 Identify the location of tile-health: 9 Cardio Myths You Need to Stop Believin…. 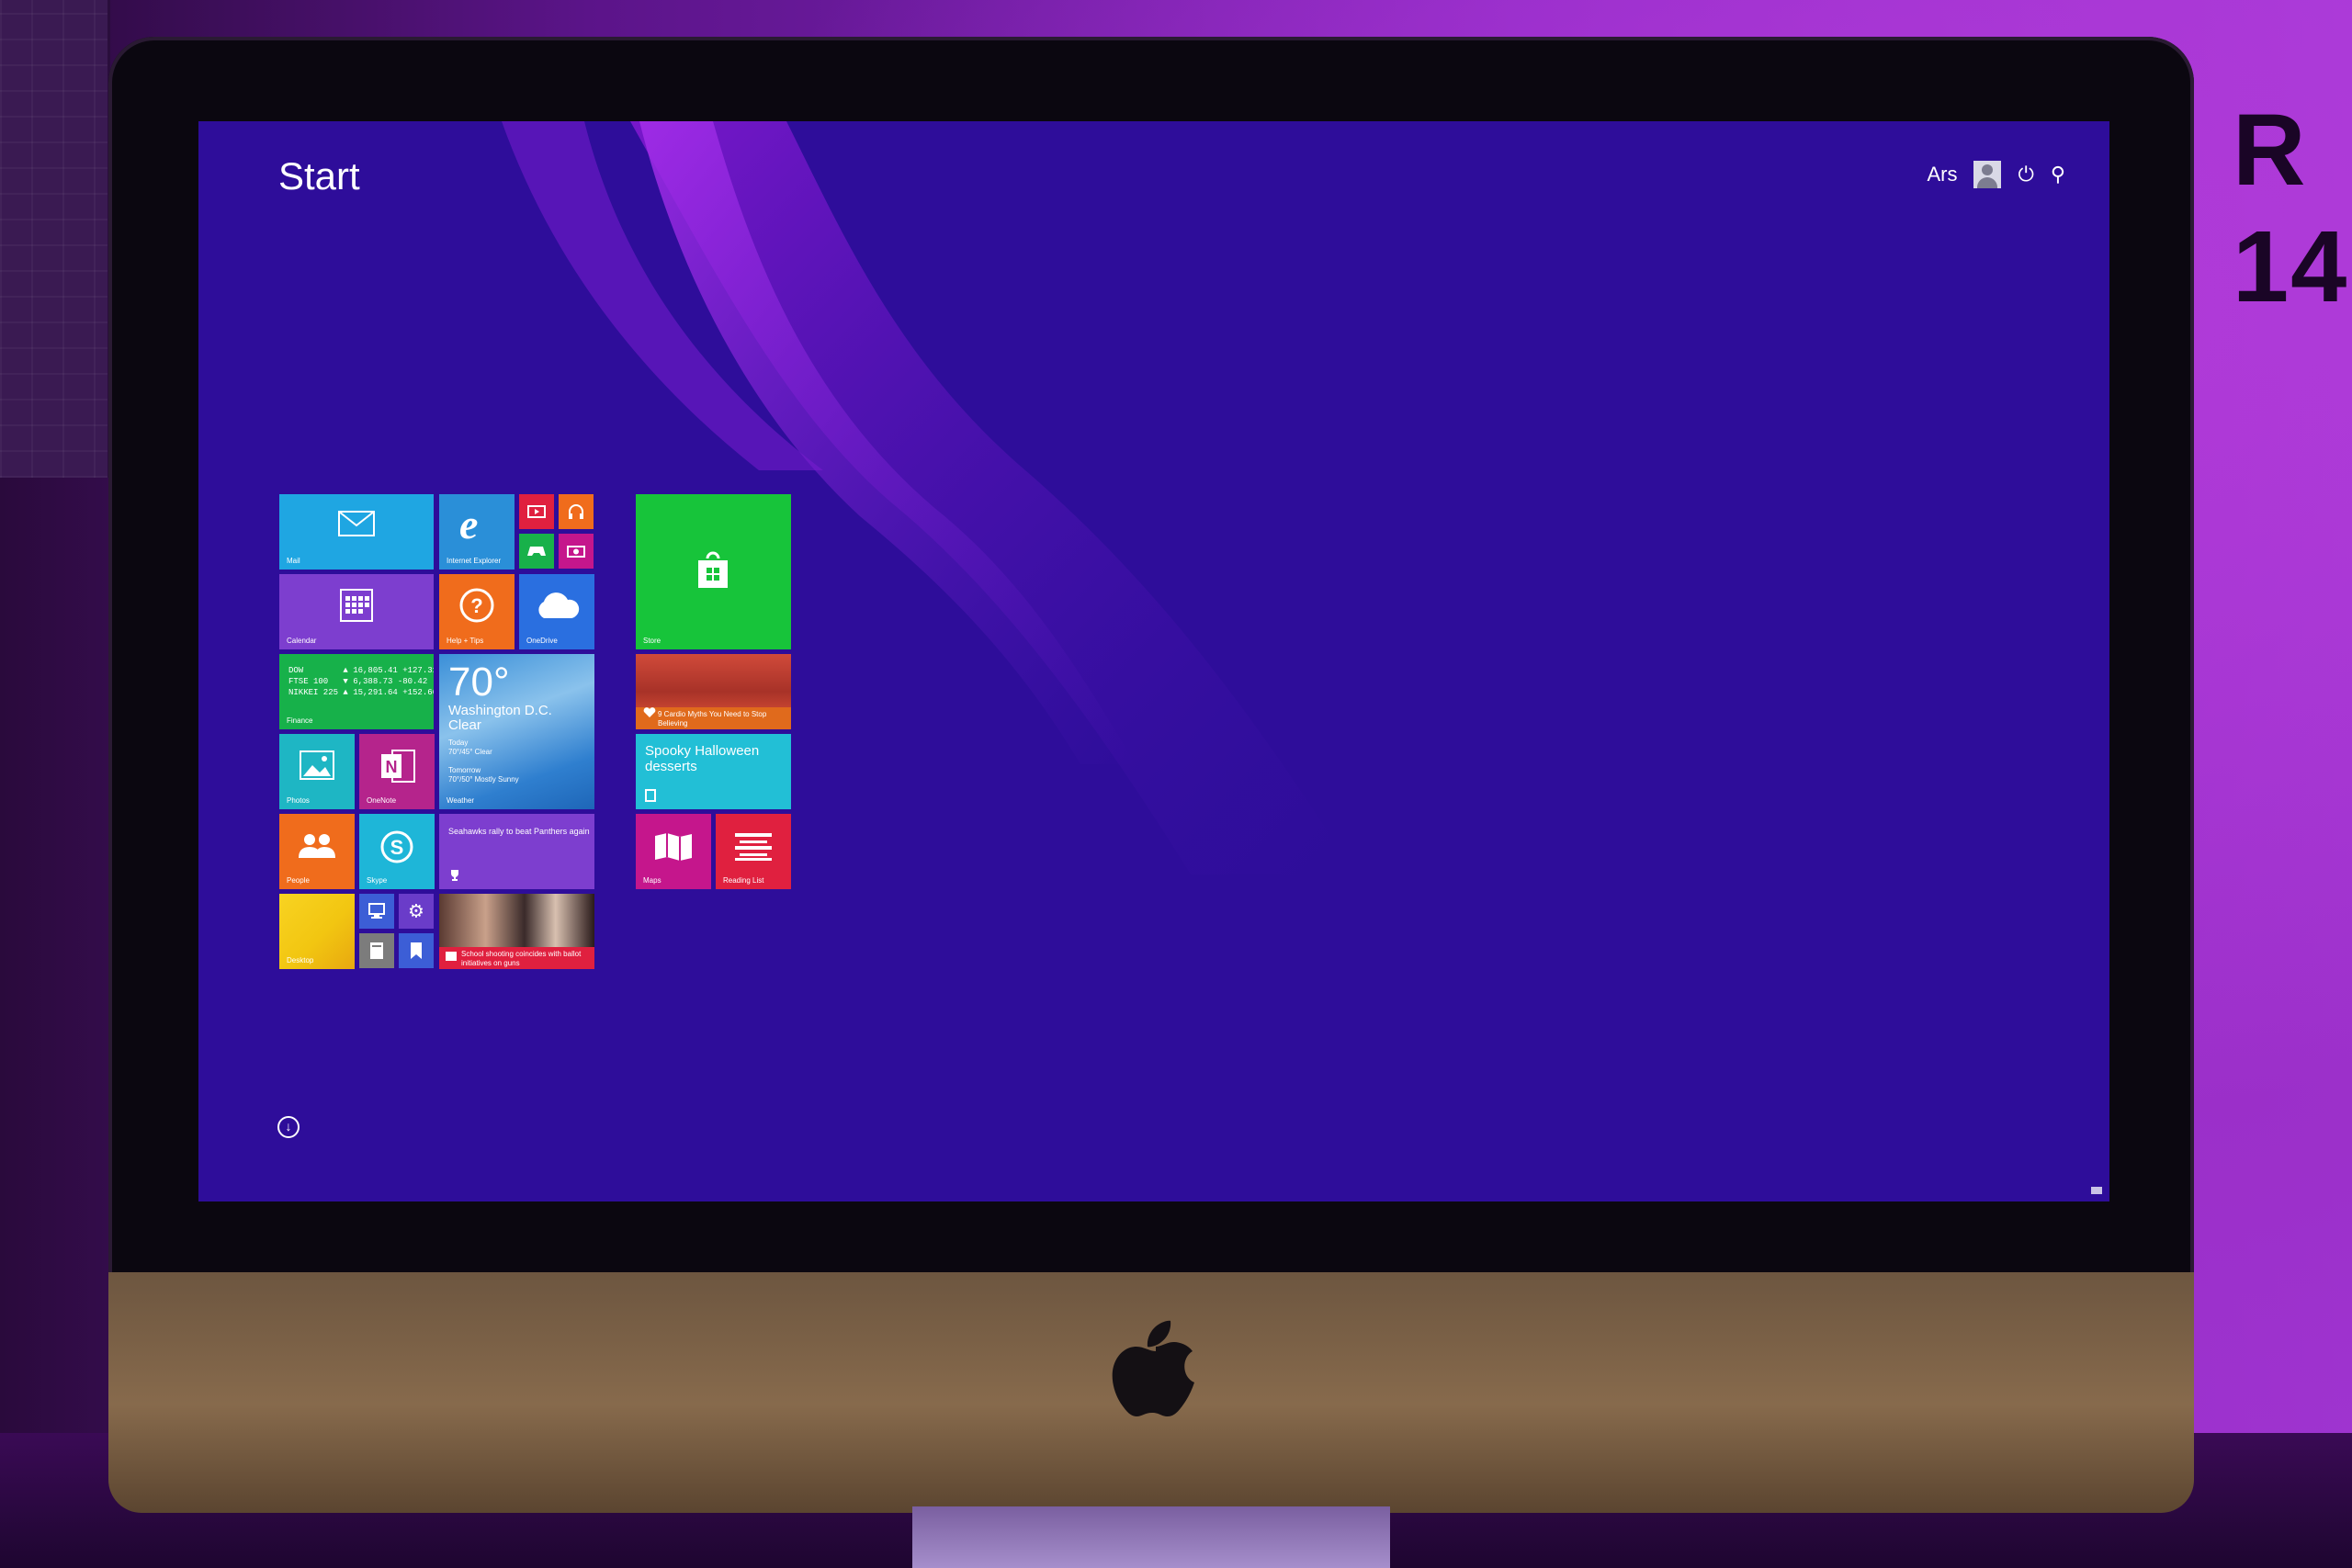
(713, 691).